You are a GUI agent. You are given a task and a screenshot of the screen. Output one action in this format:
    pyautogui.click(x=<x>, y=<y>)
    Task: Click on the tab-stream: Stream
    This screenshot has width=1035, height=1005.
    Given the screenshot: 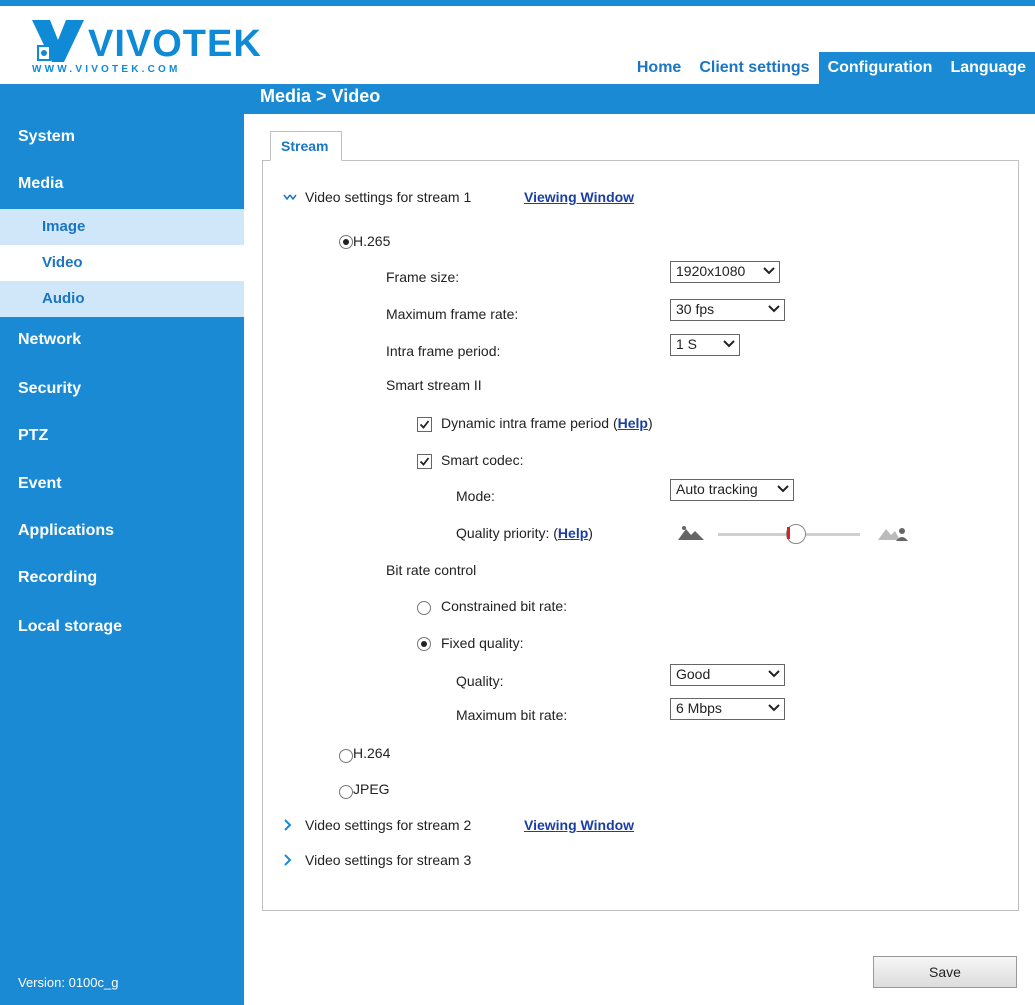 What is the action you would take?
    pyautogui.click(x=306, y=146)
    